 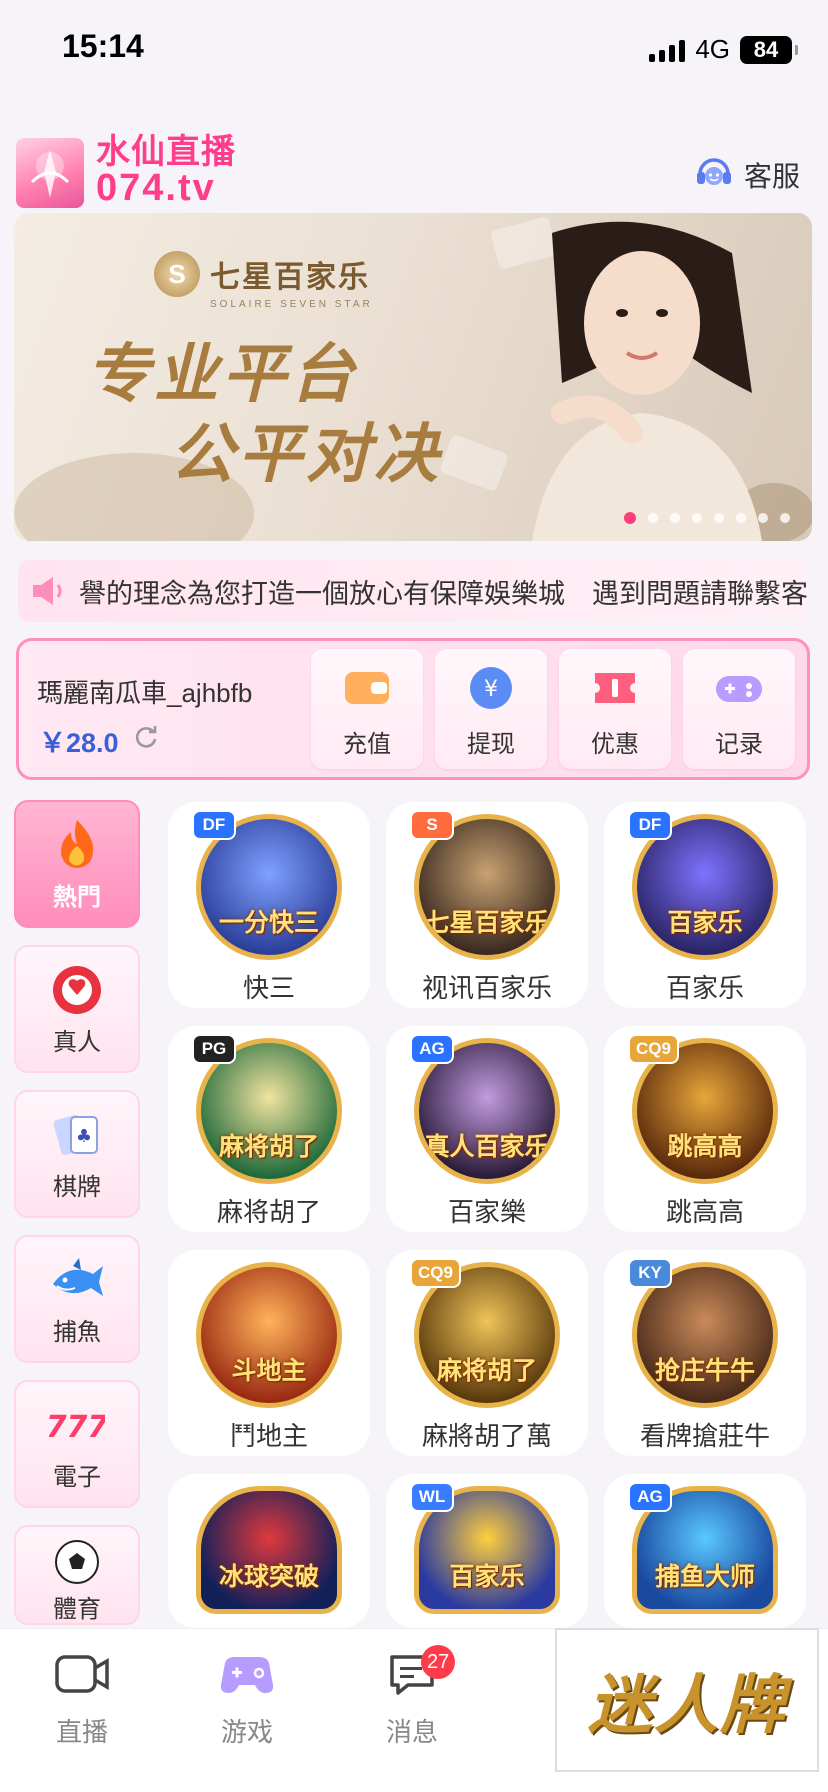 What do you see at coordinates (486, 1436) in the screenshot?
I see `game-label: 麻將胡了萬` at bounding box center [486, 1436].